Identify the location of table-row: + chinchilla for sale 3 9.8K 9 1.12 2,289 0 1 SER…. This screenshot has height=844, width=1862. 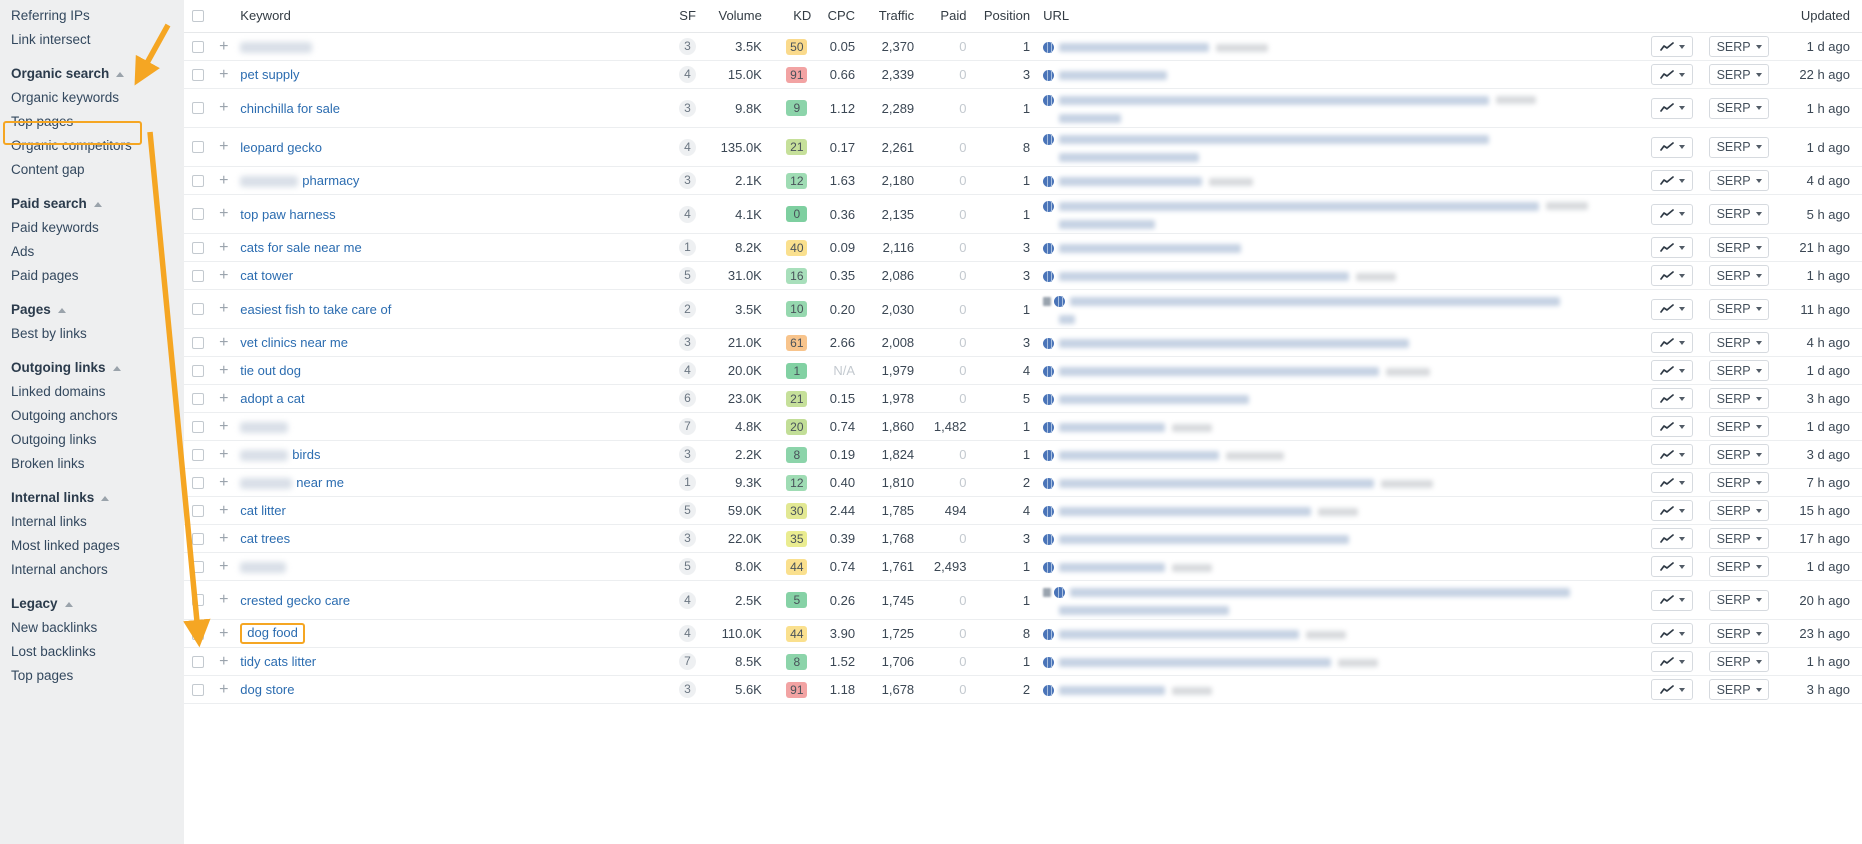
(1023, 108).